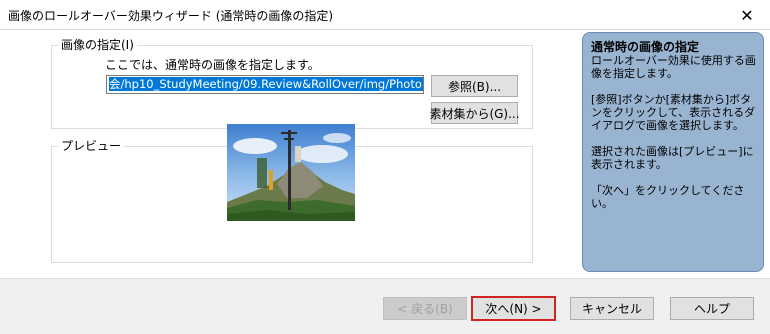 This screenshot has height=334, width=770. Describe the element at coordinates (212, 65) in the screenshot. I see `image-hint-text: ここでは、通常時の画像を指定します。` at that location.